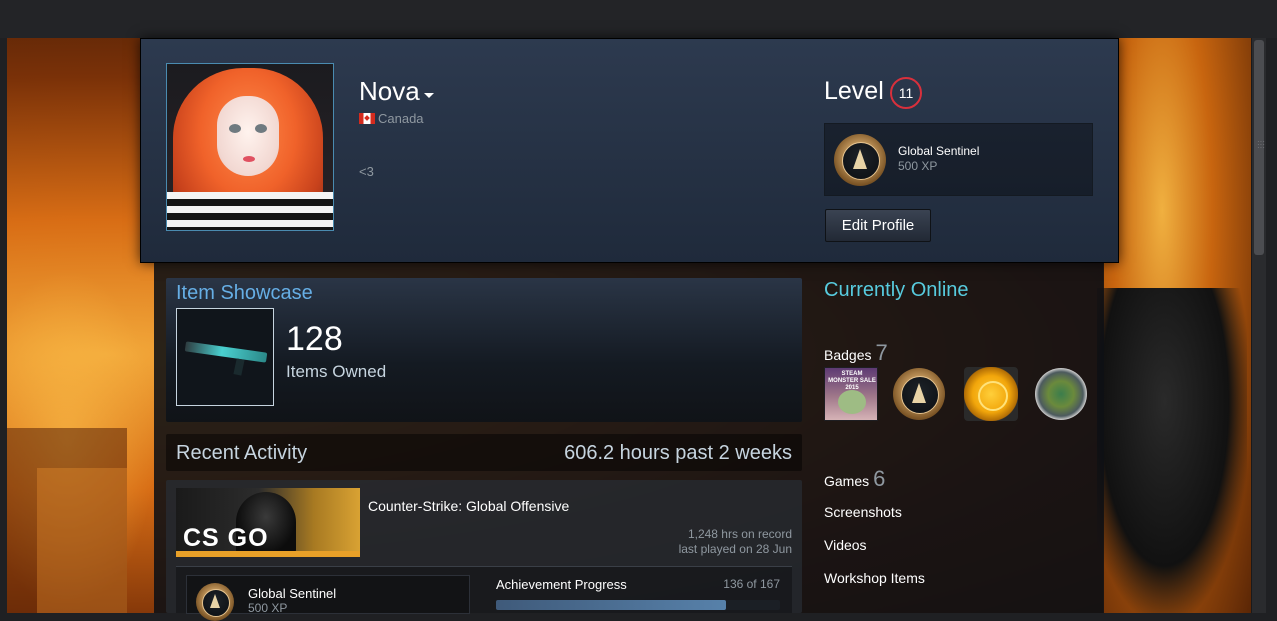  Describe the element at coordinates (959, 394) in the screenshot. I see `badge-list: STEAM MONSTER SALE 2015` at that location.